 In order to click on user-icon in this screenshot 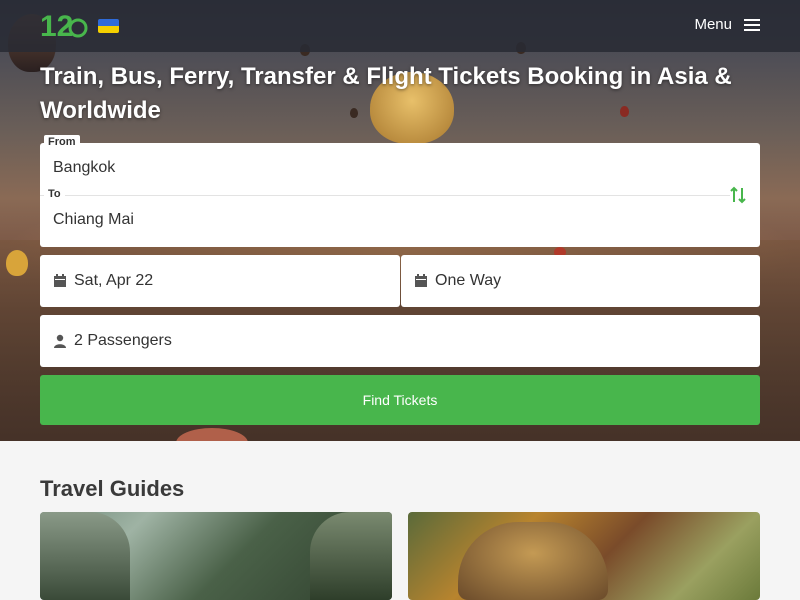, I will do `click(60, 341)`.